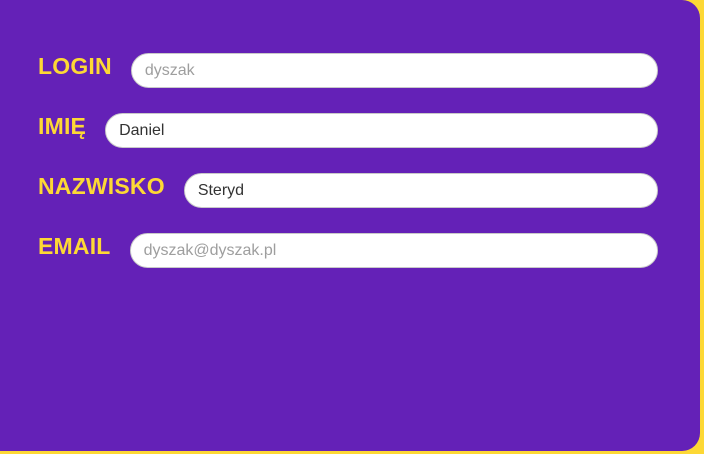 This screenshot has width=704, height=454. Describe the element at coordinates (62, 126) in the screenshot. I see `imie-label: IMIĘ` at that location.